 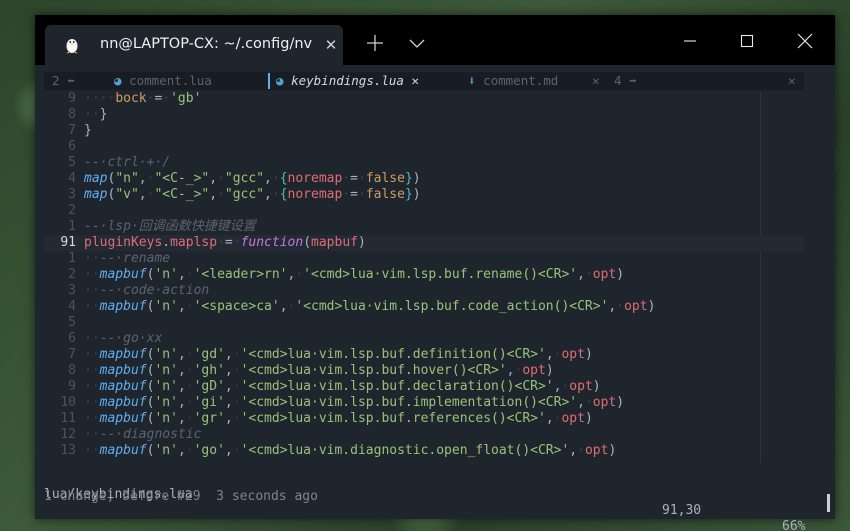 I want to click on code-line: 5 --·ctrl·+·/, so click(x=424, y=163).